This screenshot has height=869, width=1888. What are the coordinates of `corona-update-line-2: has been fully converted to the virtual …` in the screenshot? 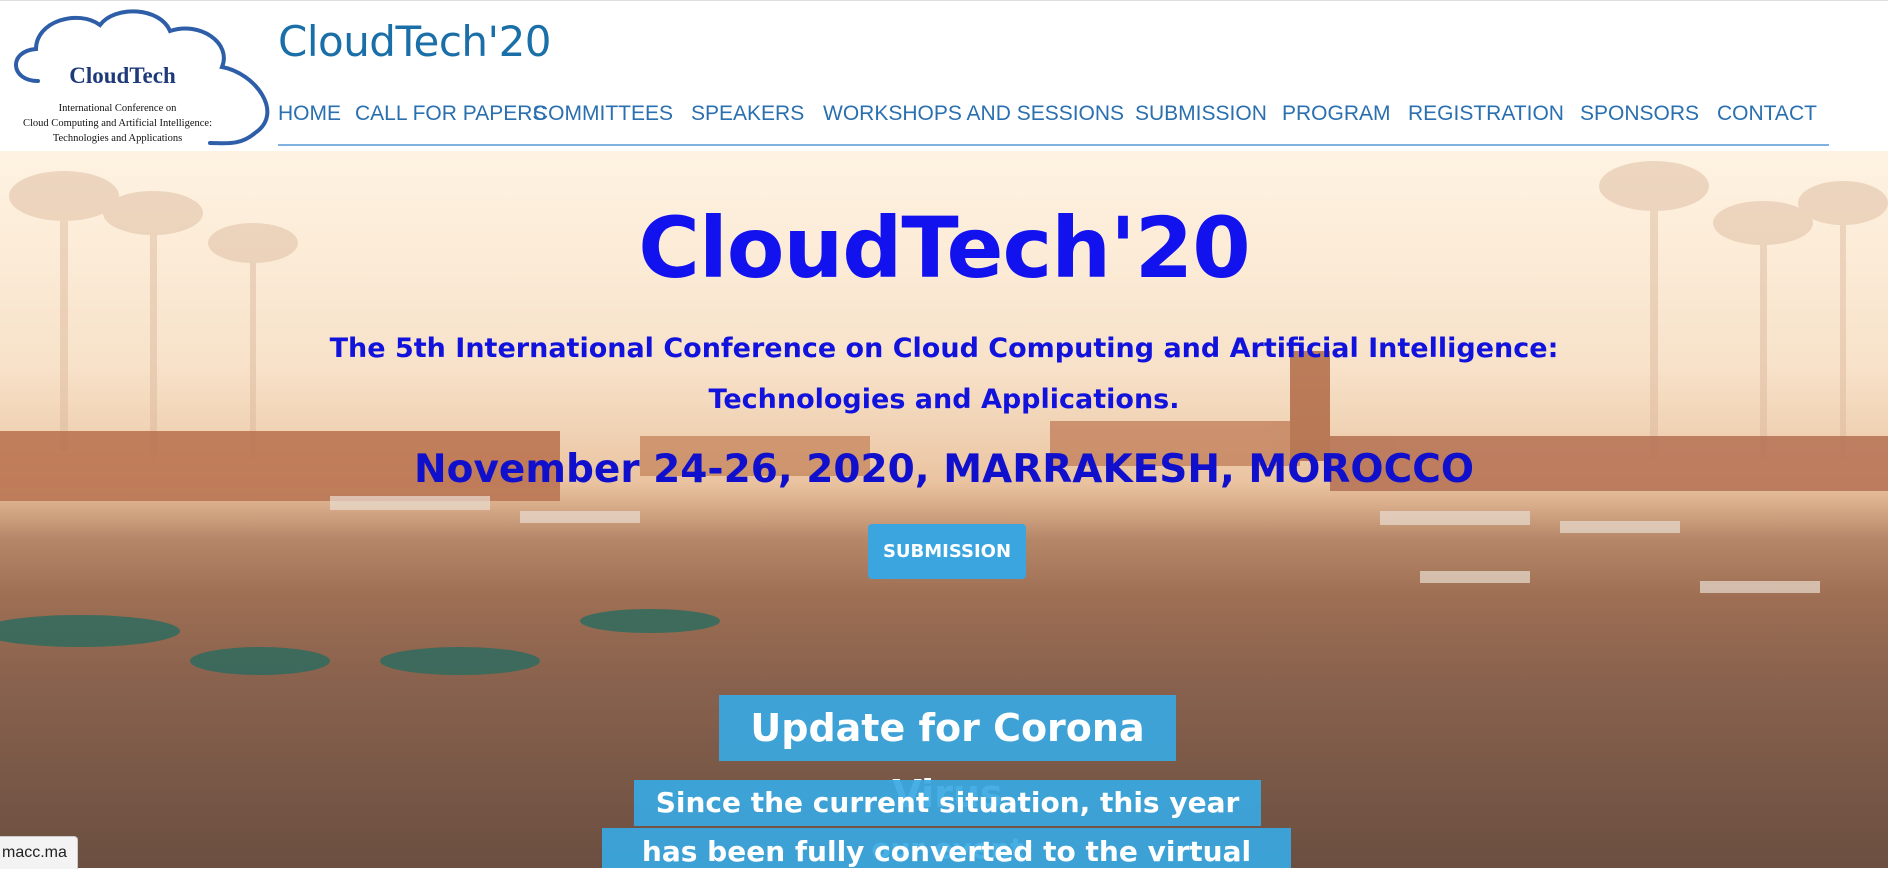 It's located at (946, 848).